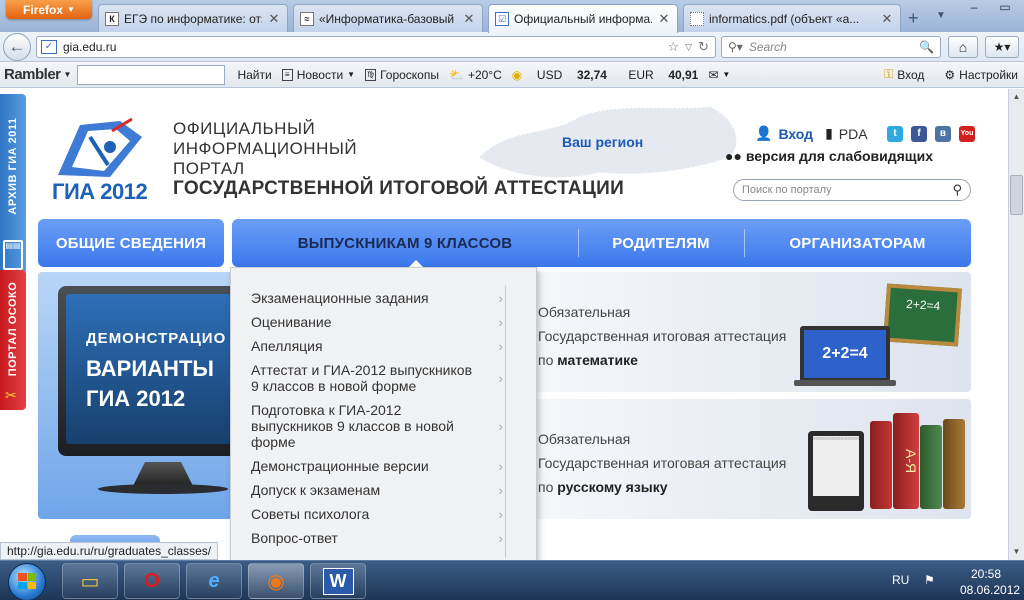 This screenshot has width=1024, height=600. What do you see at coordinates (605, 75) in the screenshot?
I see `rambler-currency: ◉ USD 32,74 EUR 40,91` at bounding box center [605, 75].